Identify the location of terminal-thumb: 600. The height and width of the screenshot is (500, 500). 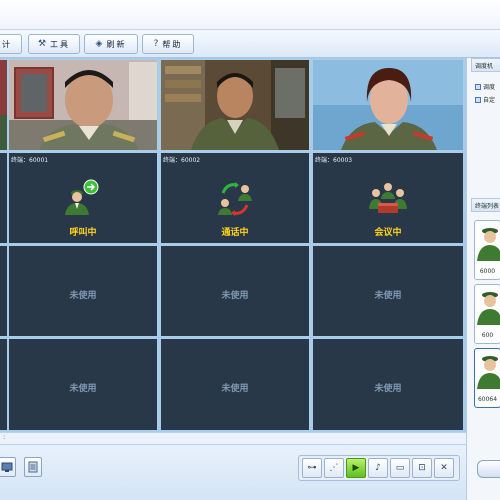
(487, 314).